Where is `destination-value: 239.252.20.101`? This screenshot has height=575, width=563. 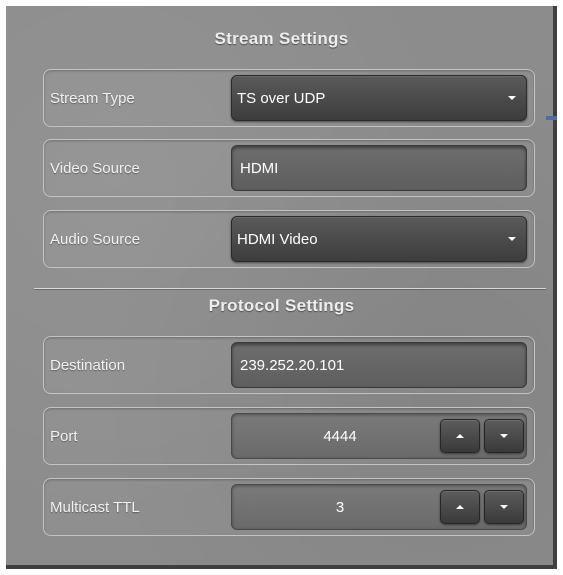 destination-value: 239.252.20.101 is located at coordinates (292, 365).